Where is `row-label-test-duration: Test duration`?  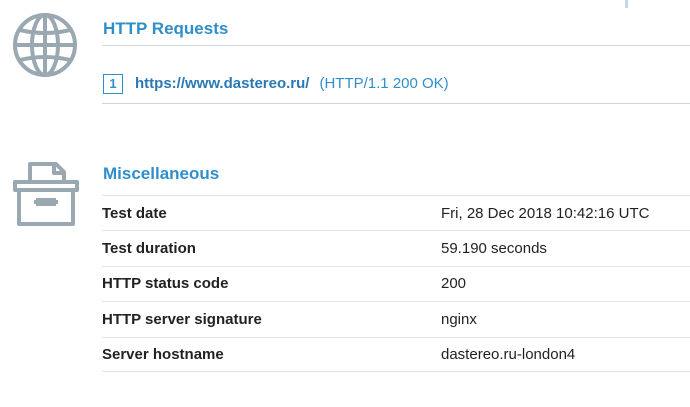
row-label-test-duration: Test duration is located at coordinates (149, 249).